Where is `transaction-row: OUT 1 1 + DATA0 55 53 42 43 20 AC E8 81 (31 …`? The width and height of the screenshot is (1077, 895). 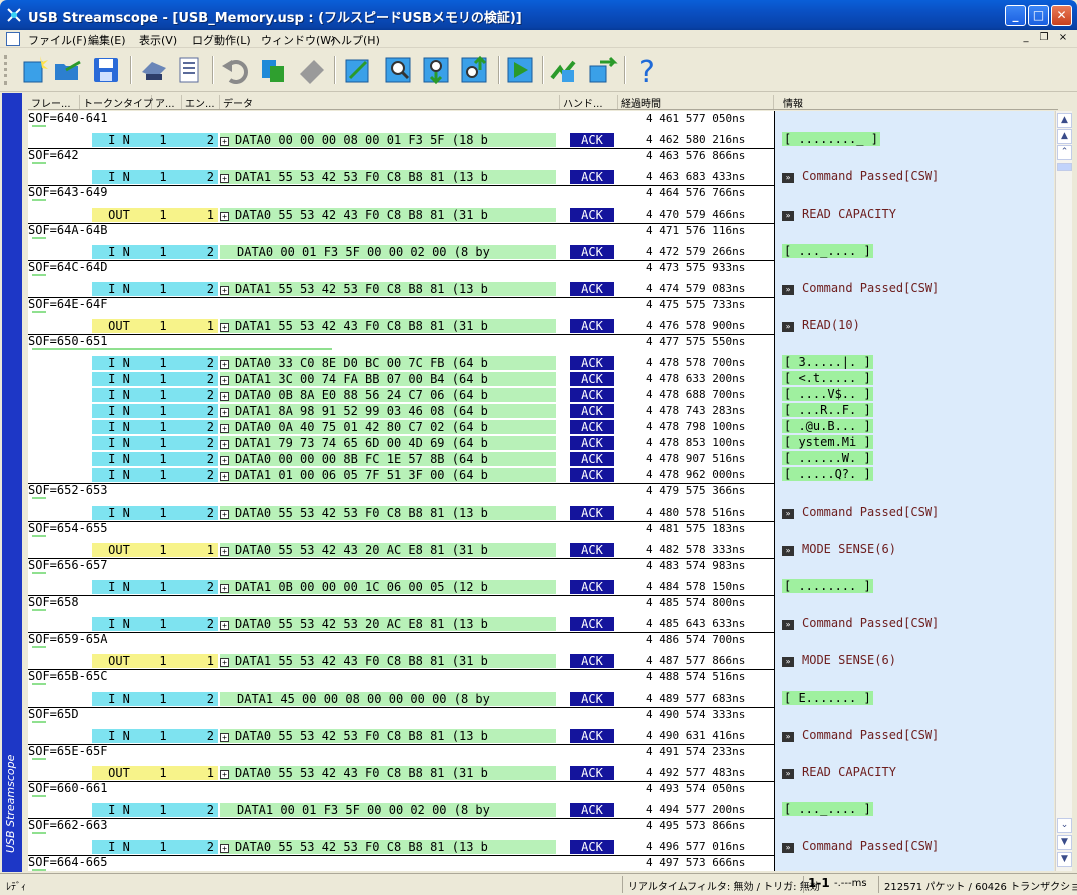
transaction-row: OUT 1 1 + DATA0 55 53 42 43 20 AC E8 81 (31 … is located at coordinates (541, 550).